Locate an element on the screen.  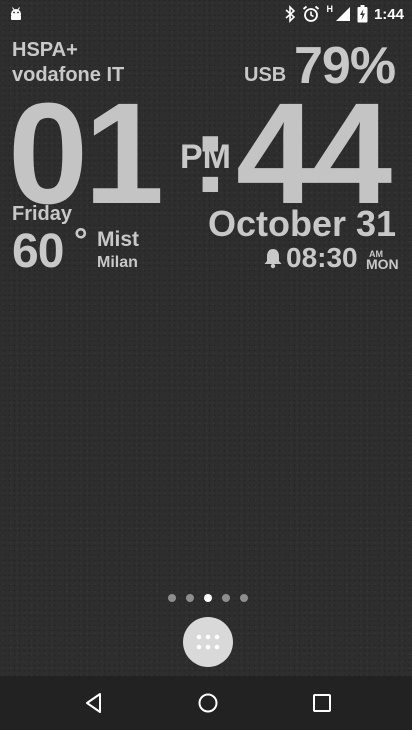
page-dot-active is located at coordinates (208, 598).